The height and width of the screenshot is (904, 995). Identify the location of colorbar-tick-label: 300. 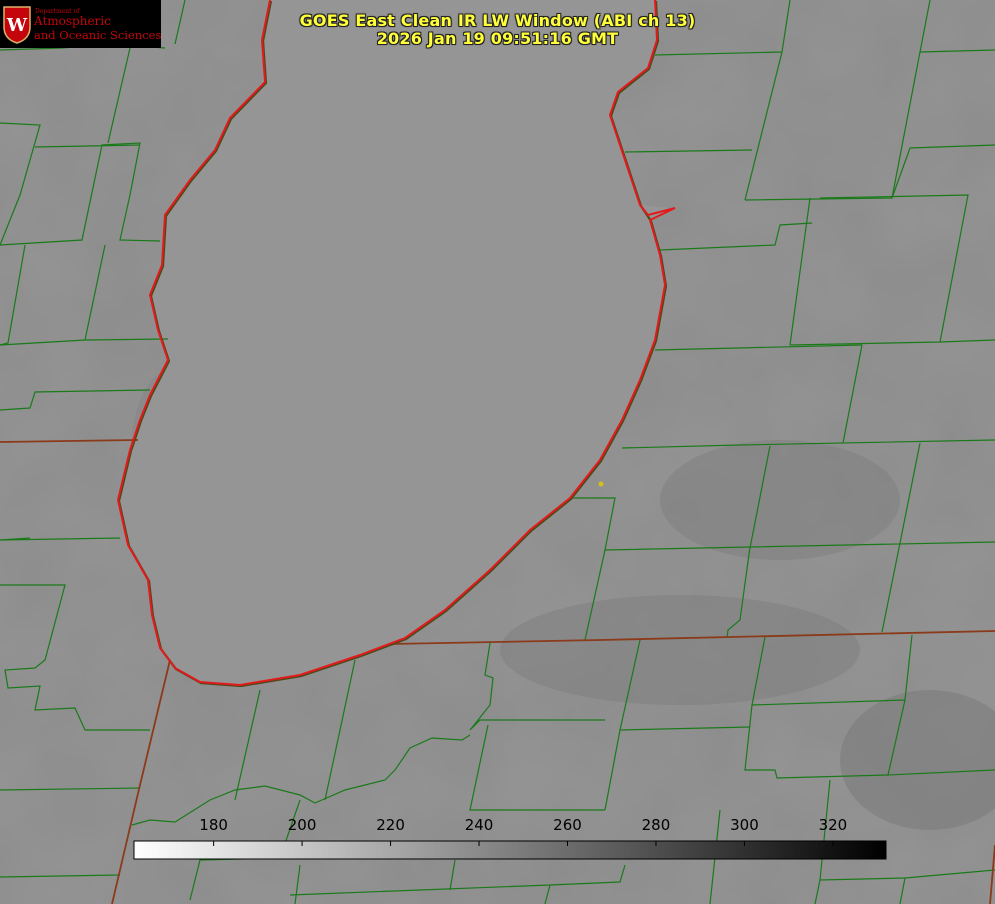
(744, 825).